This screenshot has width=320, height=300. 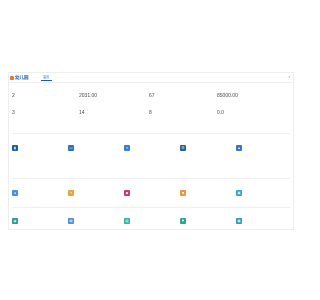 What do you see at coordinates (82, 113) in the screenshot?
I see `stat-value: 14` at bounding box center [82, 113].